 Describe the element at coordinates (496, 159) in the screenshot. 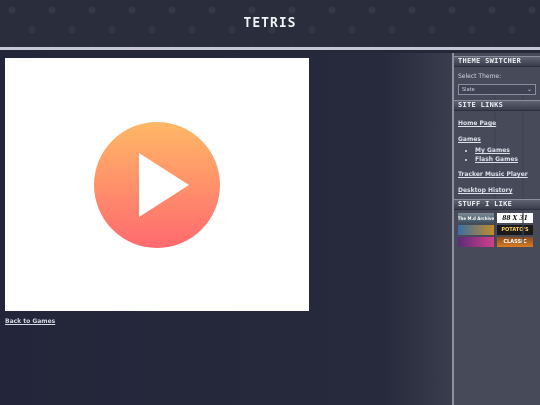

I see `flash-games-link: Flash Games` at that location.